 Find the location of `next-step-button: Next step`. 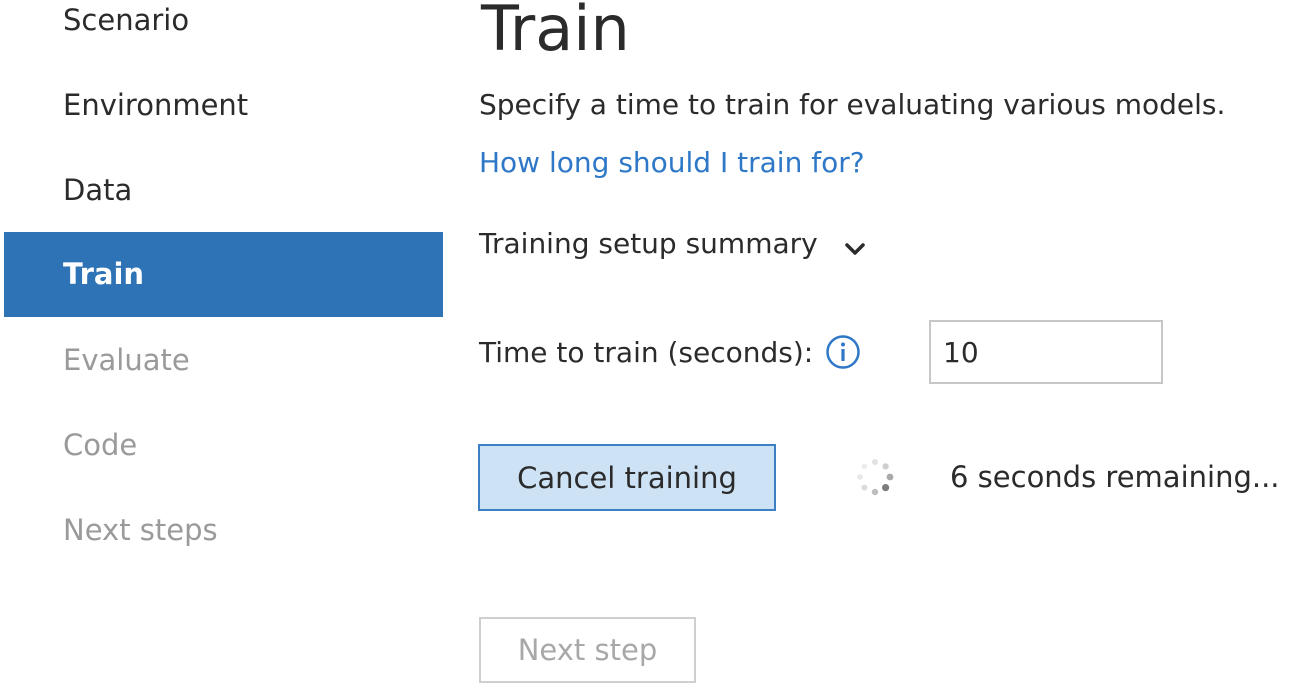

next-step-button: Next step is located at coordinates (587, 650).